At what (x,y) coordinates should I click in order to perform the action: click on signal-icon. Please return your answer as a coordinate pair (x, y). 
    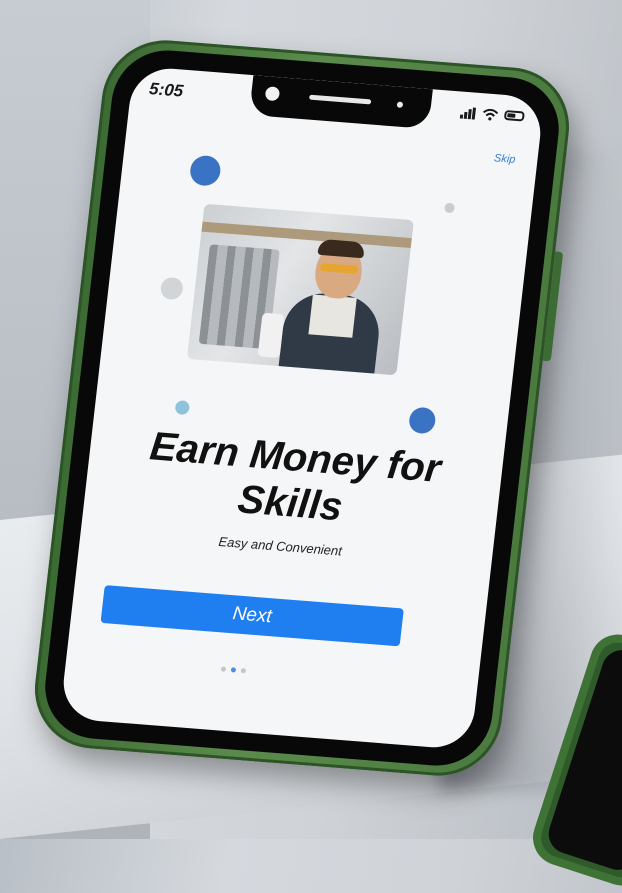
    Looking at the image, I should click on (468, 113).